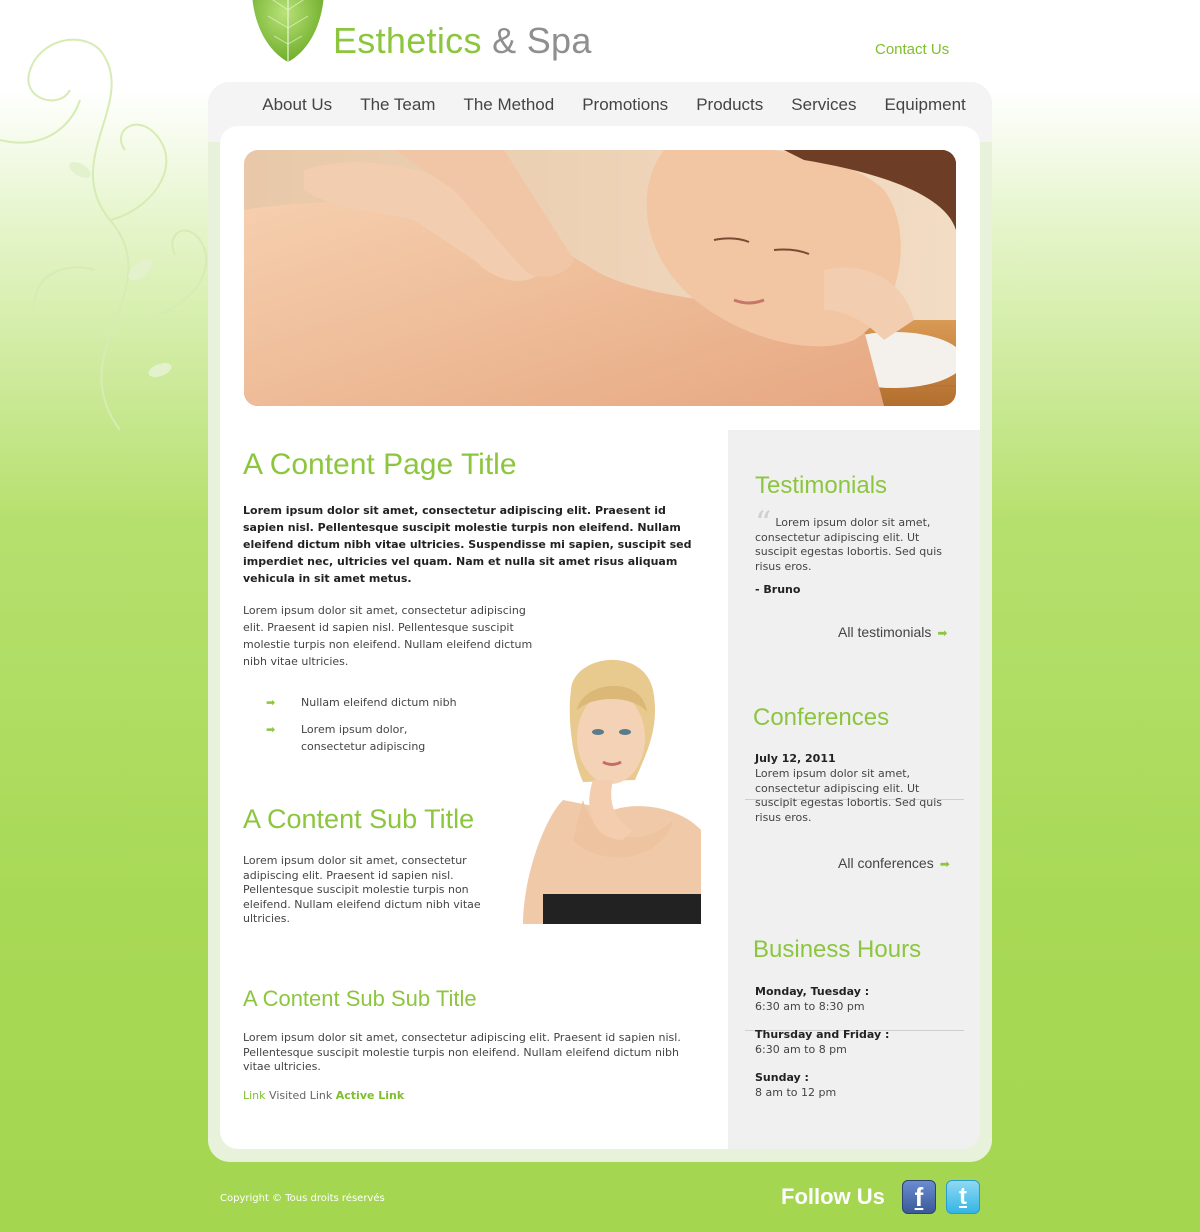  Describe the element at coordinates (504, 40) in the screenshot. I see `brand-ampersand: &` at that location.